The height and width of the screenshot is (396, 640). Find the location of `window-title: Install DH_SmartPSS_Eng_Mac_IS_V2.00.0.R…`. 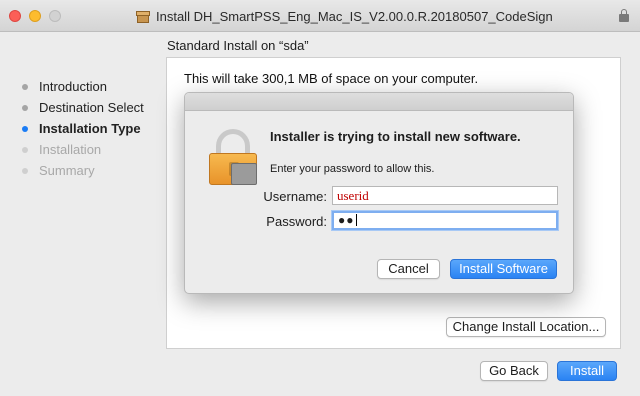

window-title: Install DH_SmartPSS_Eng_Mac_IS_V2.00.0.R… is located at coordinates (354, 16).